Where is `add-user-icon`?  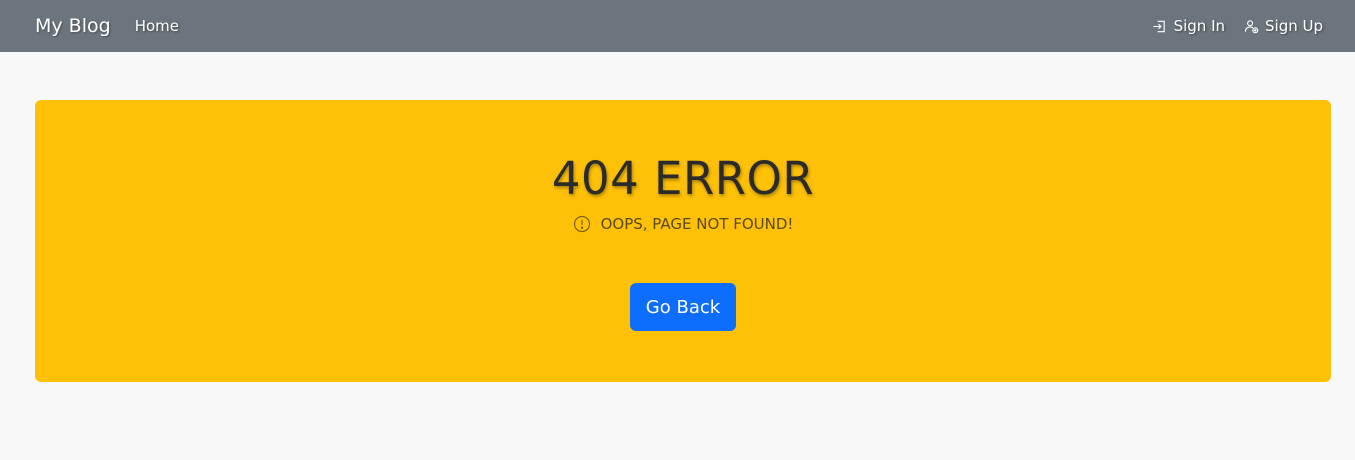
add-user-icon is located at coordinates (1251, 26).